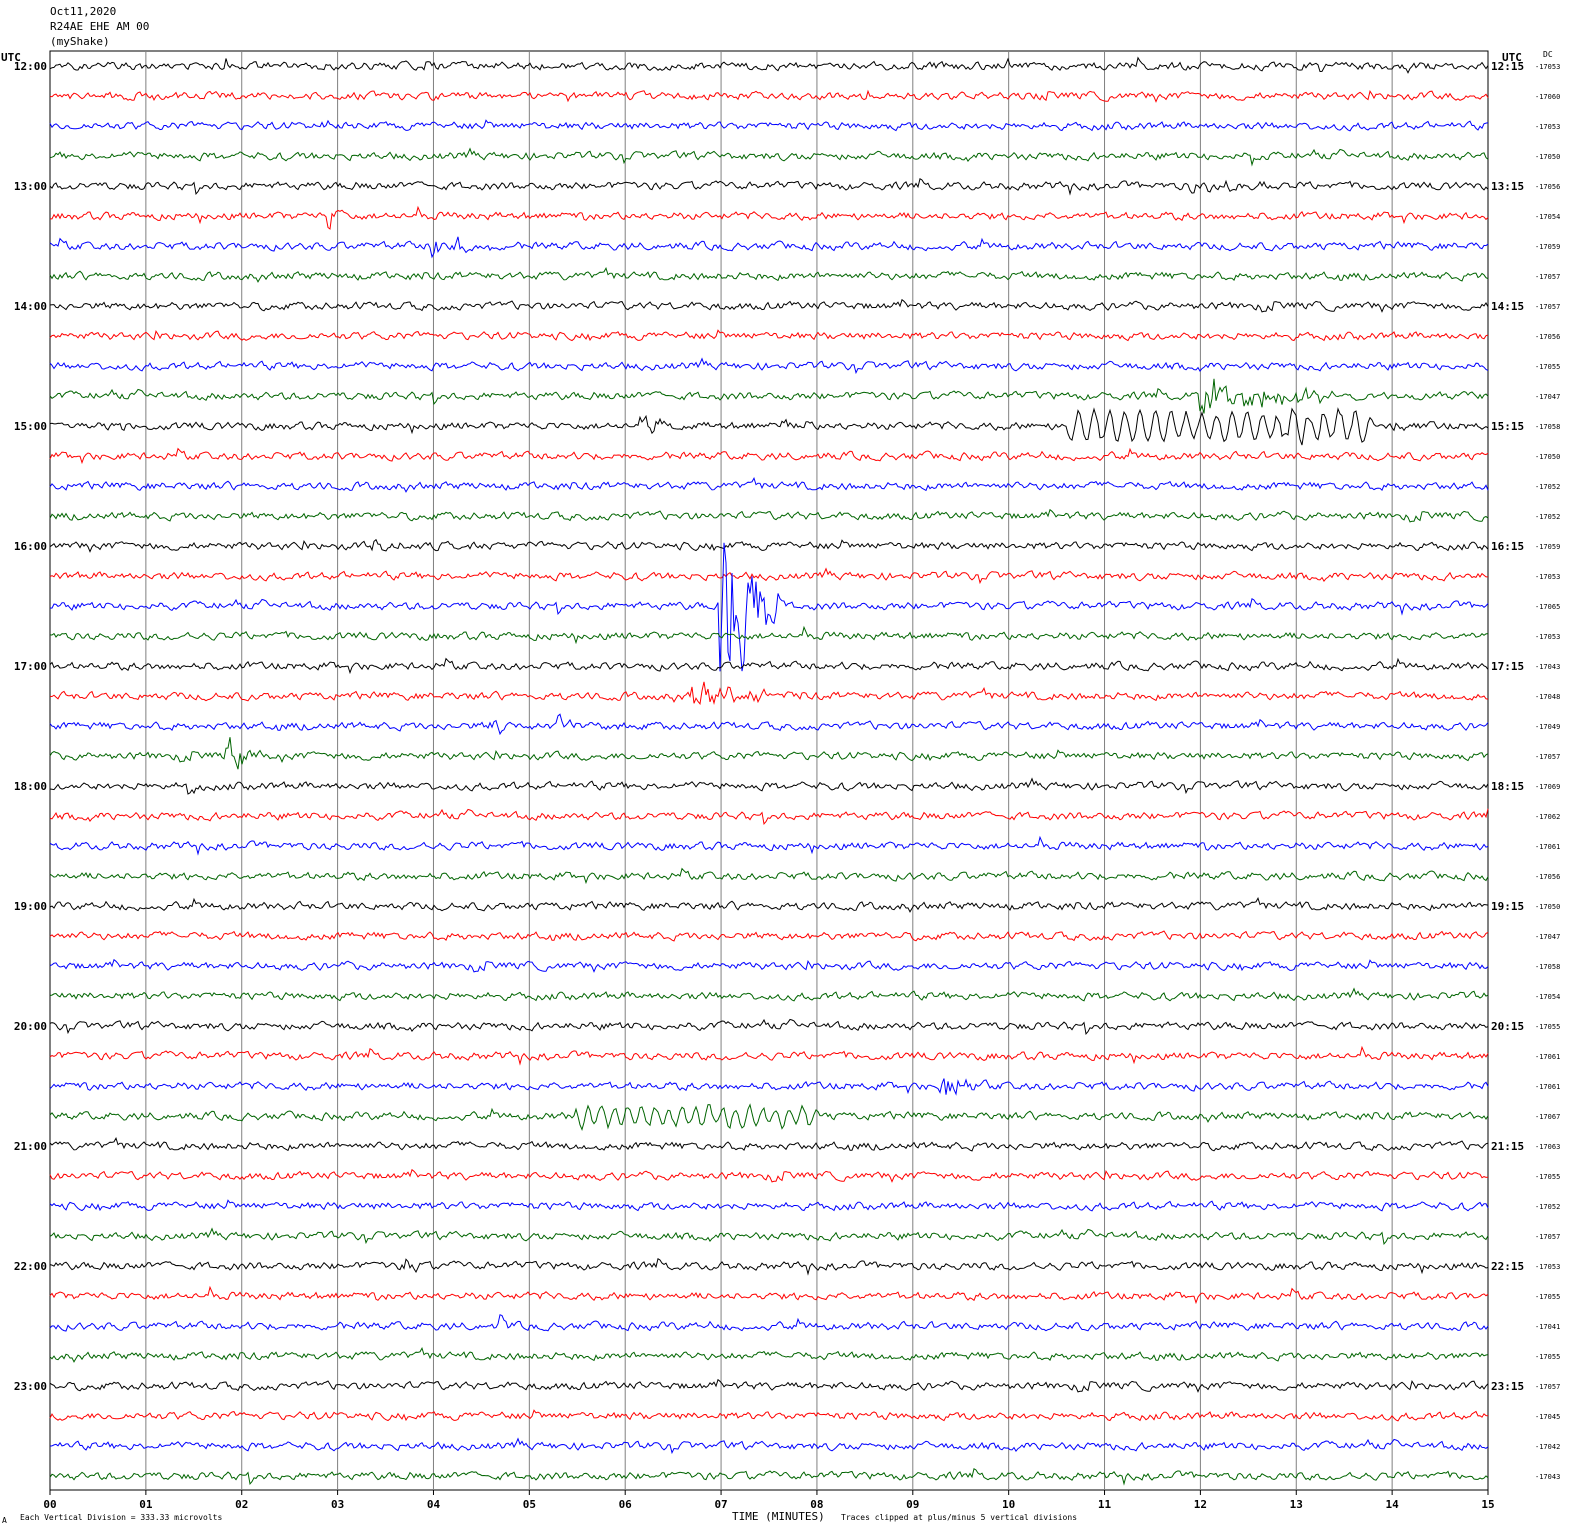 This screenshot has width=1570, height=1534. I want to click on dc-offset-label: -17042, so click(1547, 1447).